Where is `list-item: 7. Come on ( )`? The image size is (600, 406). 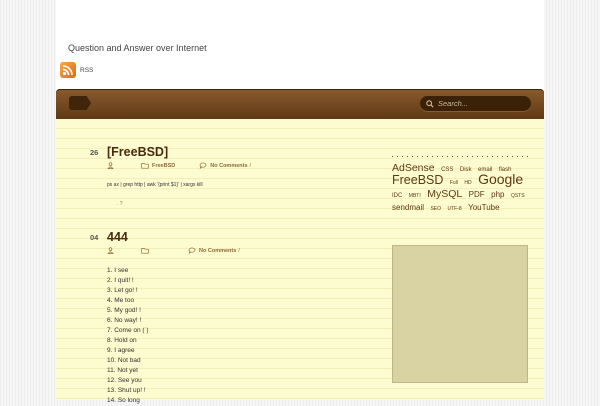 list-item: 7. Come on ( ) is located at coordinates (128, 330).